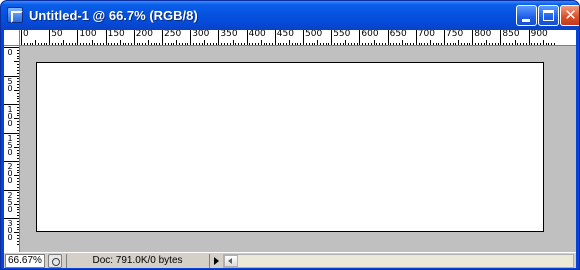  I want to click on scroll-left-arrow-icon, so click(231, 261).